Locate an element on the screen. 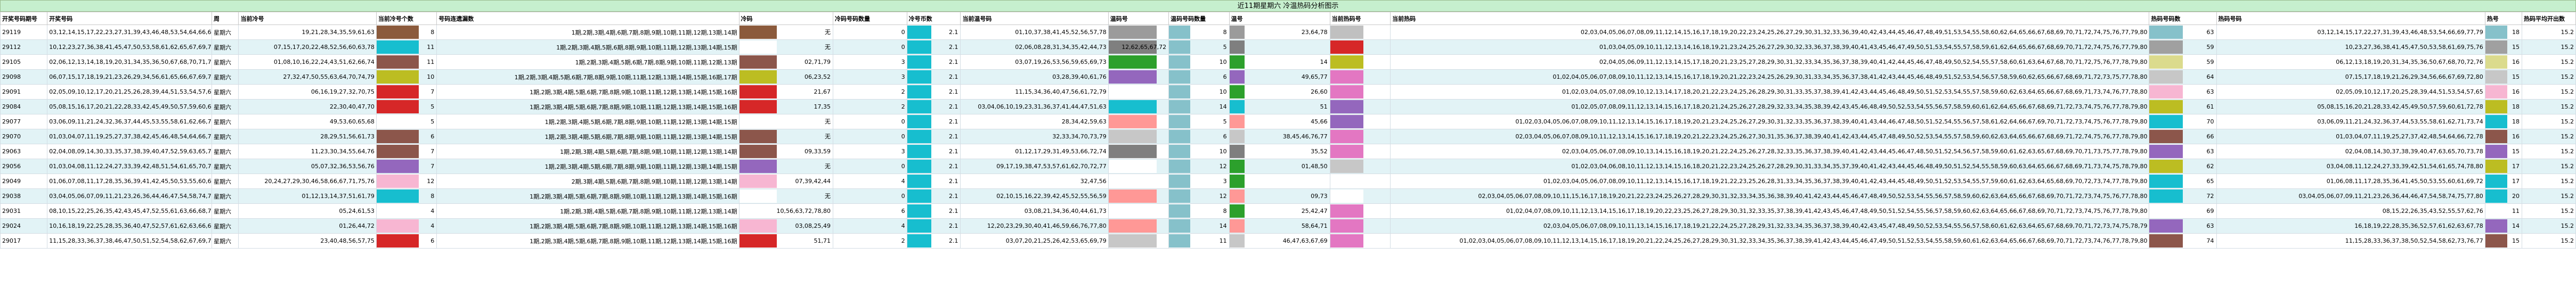  column-header: 开奖号码 is located at coordinates (130, 18).